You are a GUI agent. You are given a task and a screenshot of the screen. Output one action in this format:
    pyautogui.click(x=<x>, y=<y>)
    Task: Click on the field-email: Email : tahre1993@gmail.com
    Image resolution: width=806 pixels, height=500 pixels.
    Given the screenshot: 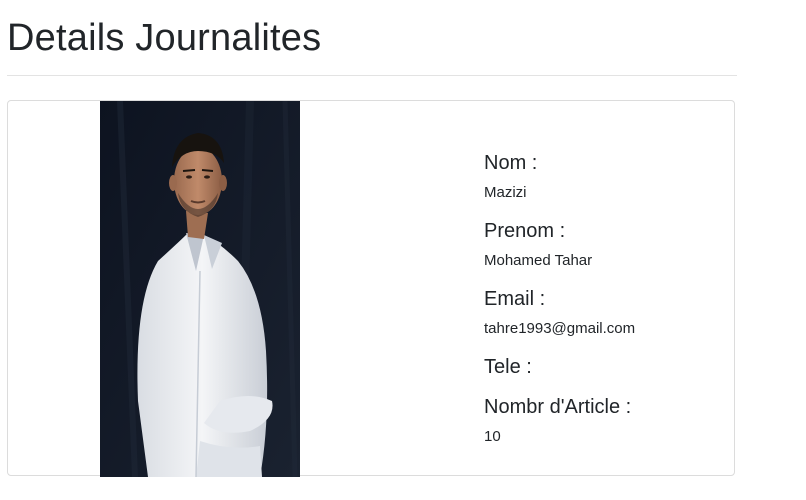 What is the action you would take?
    pyautogui.click(x=604, y=313)
    